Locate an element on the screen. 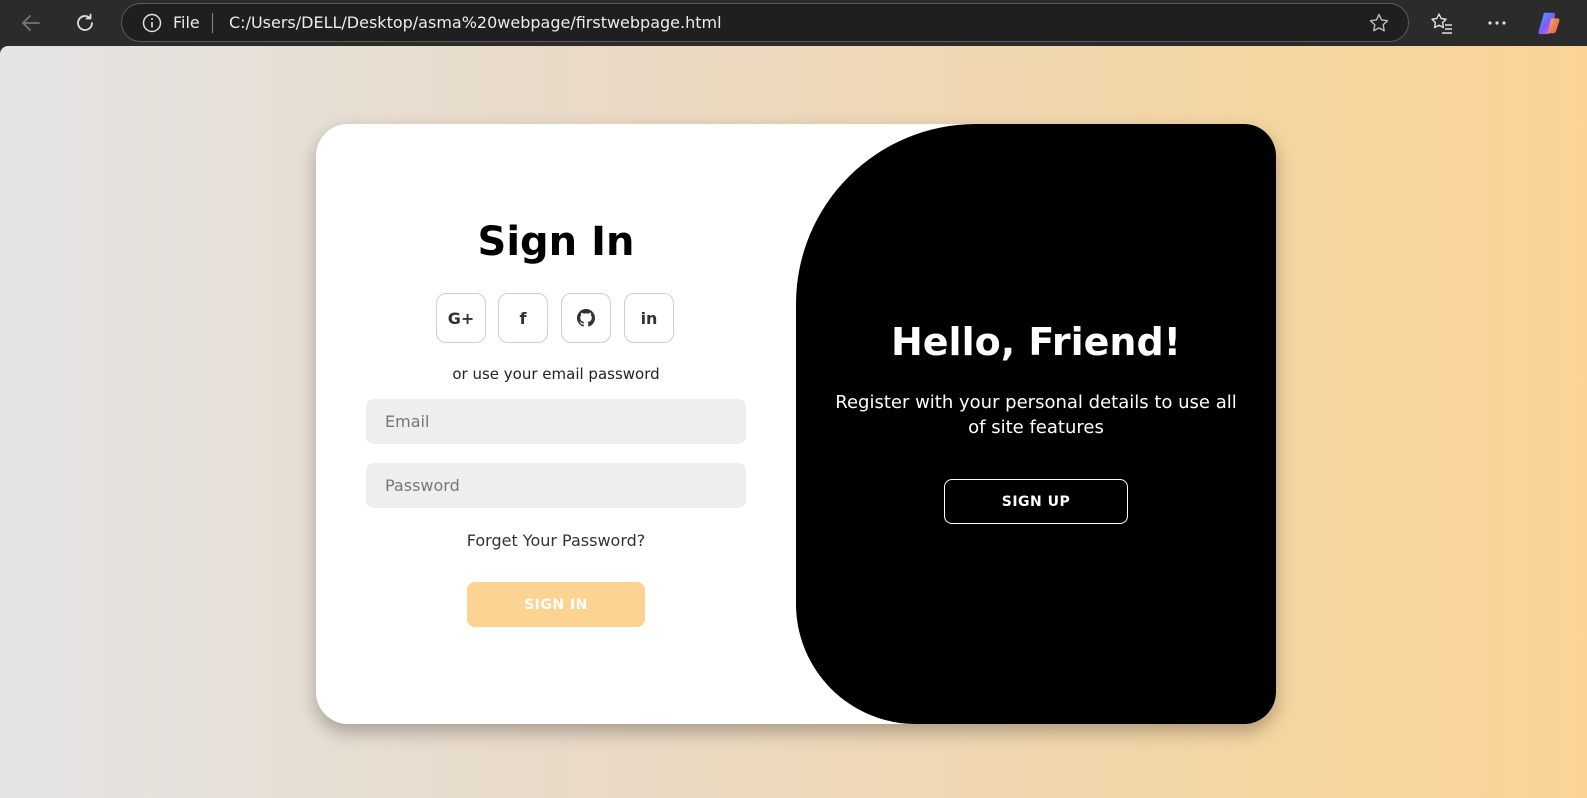 The image size is (1587, 798). social-buttons: G+ f in is located at coordinates (556, 318).